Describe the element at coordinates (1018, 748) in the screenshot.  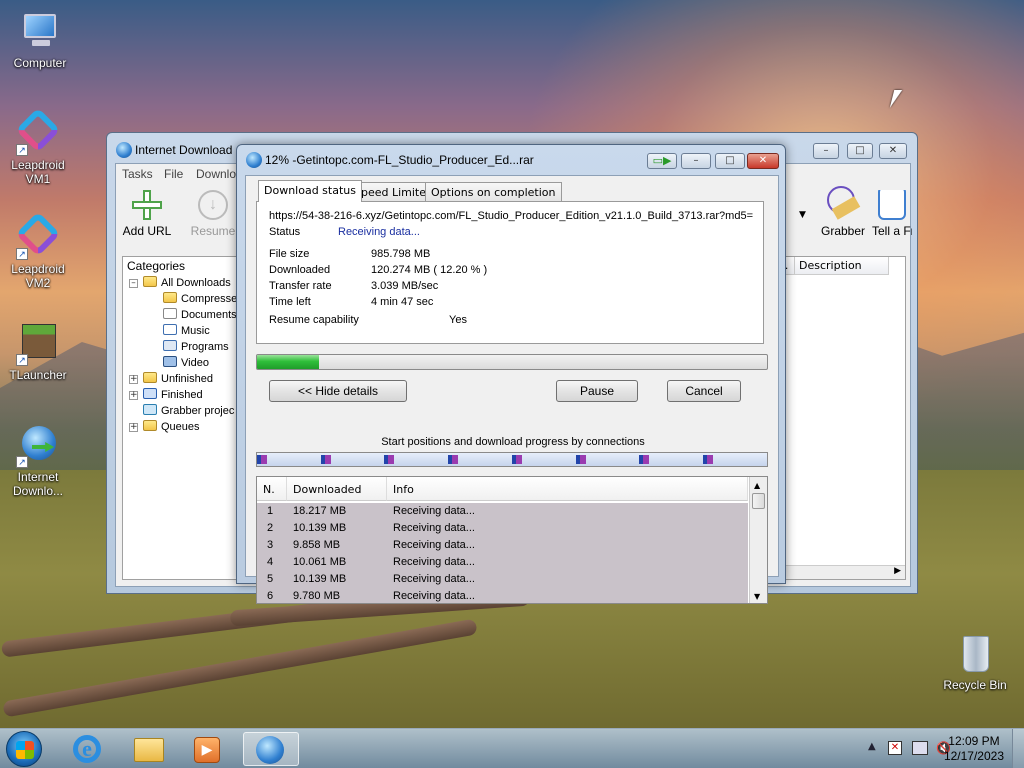
I see `show-desktop-button` at that location.